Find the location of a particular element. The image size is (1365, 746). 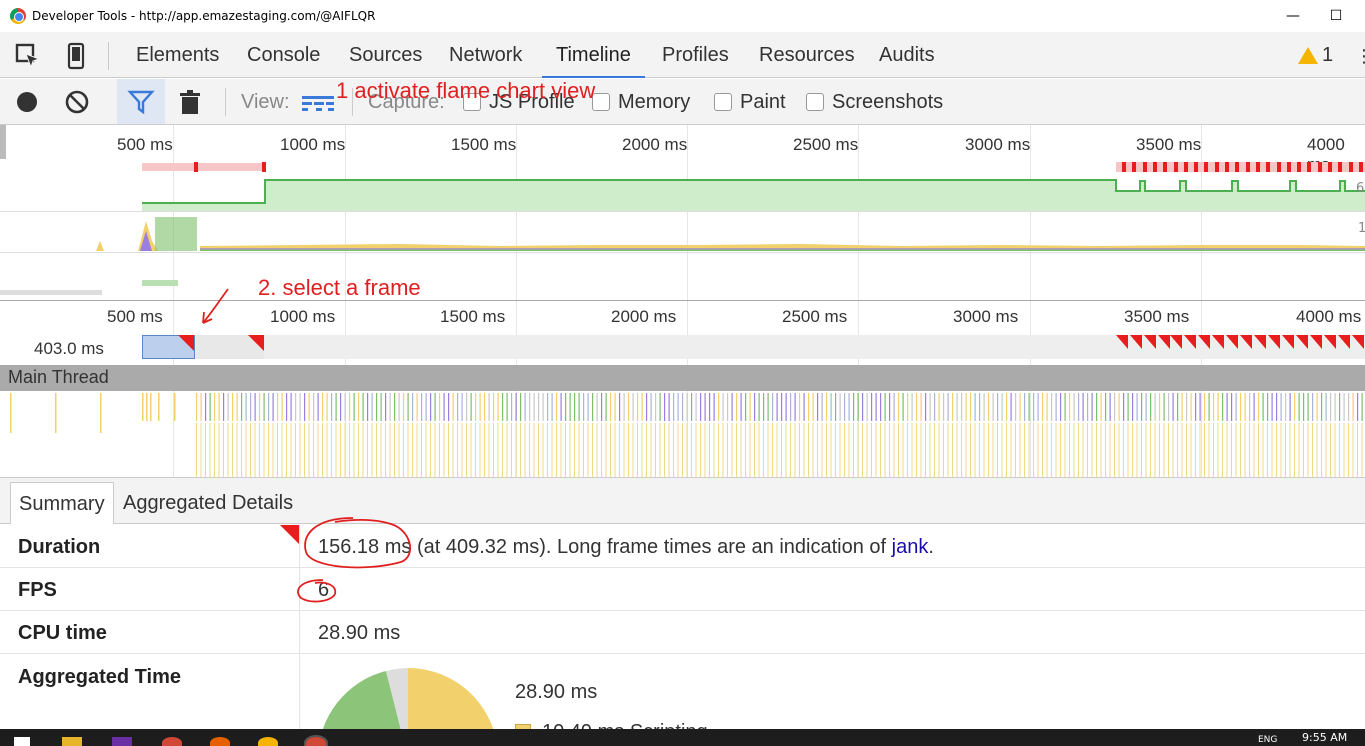

main-thread-header is located at coordinates (682, 378).